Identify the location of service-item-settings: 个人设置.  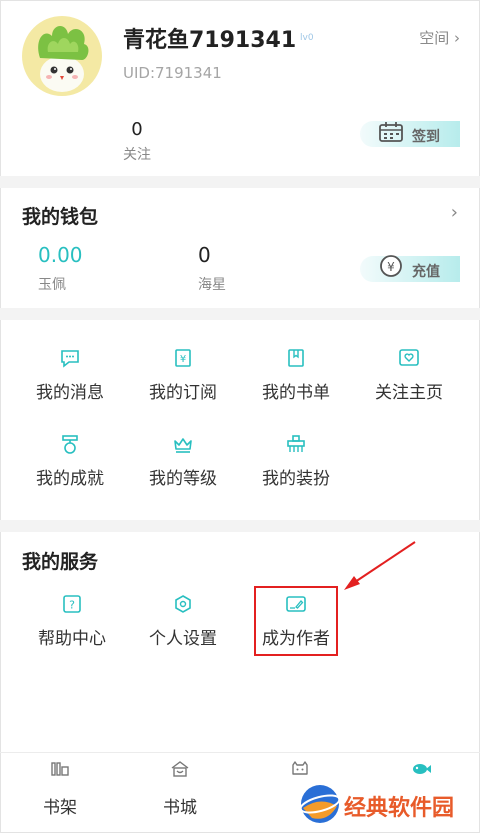
(183, 621).